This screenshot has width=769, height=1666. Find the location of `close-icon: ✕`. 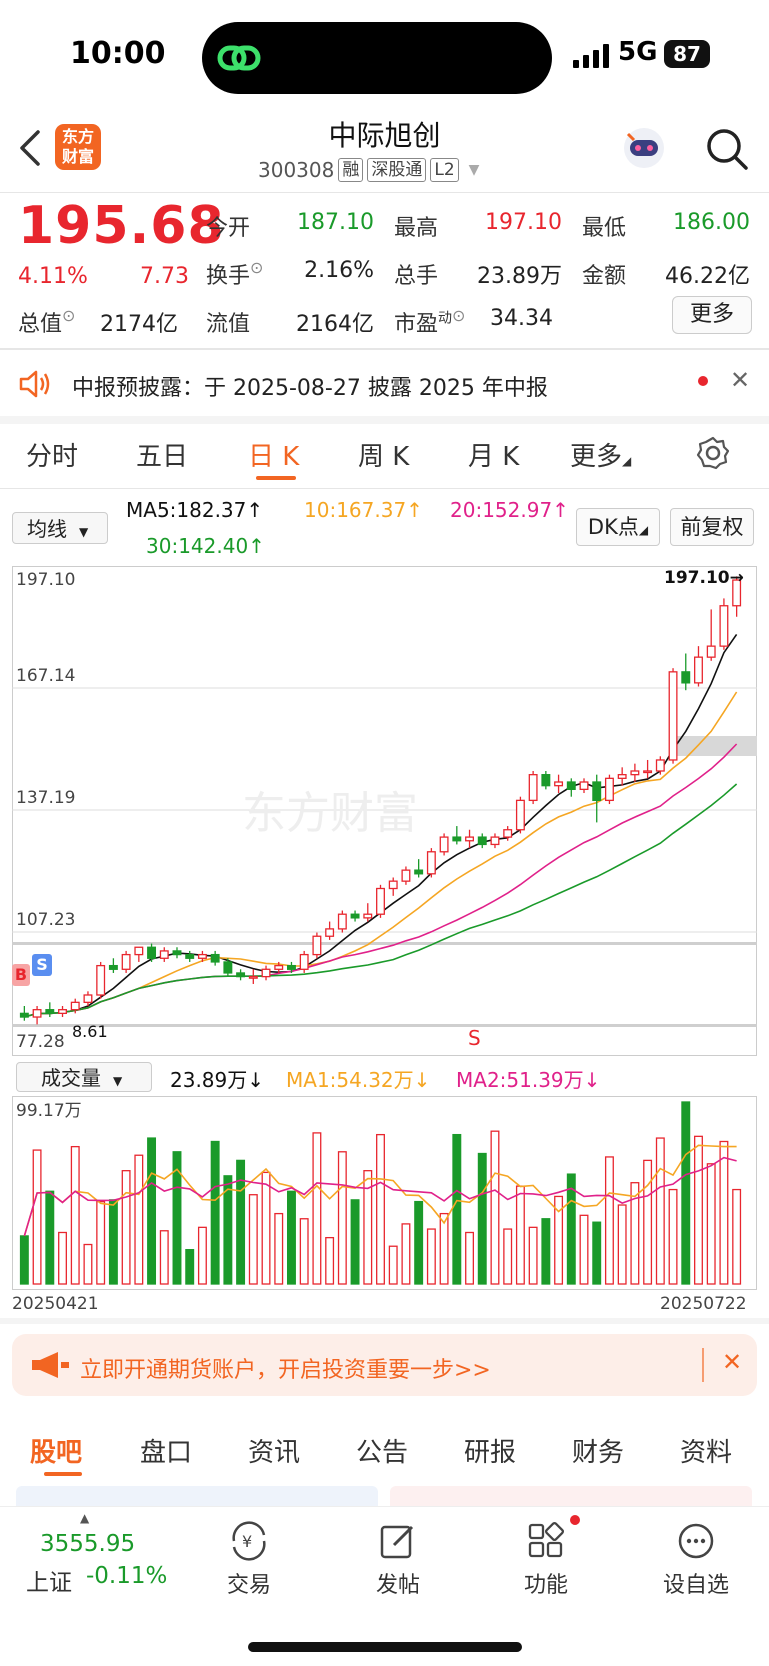

close-icon: ✕ is located at coordinates (740, 380).